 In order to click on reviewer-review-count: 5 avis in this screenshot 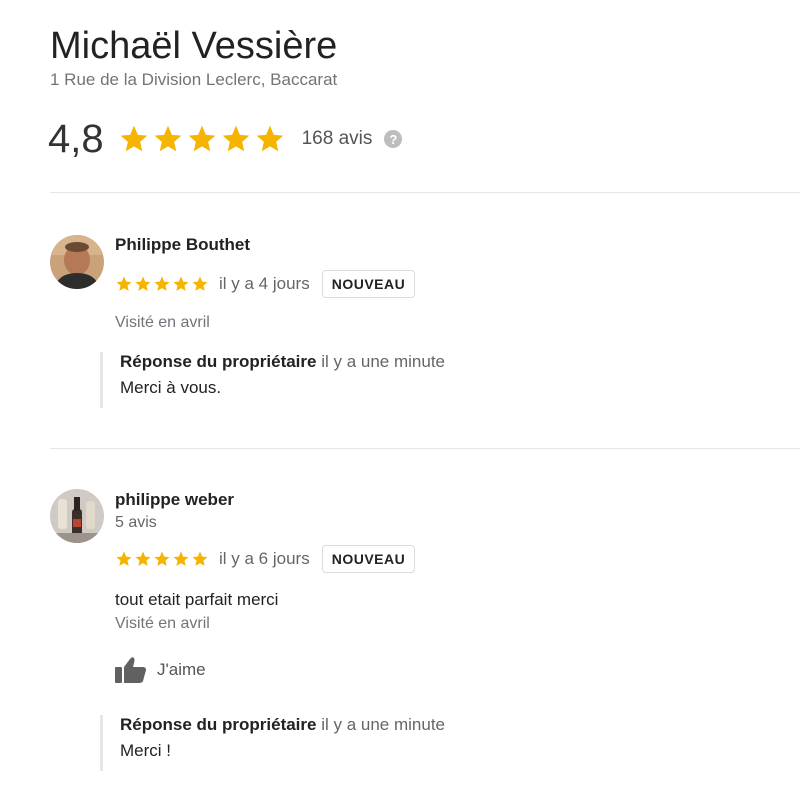, I will do `click(136, 522)`.